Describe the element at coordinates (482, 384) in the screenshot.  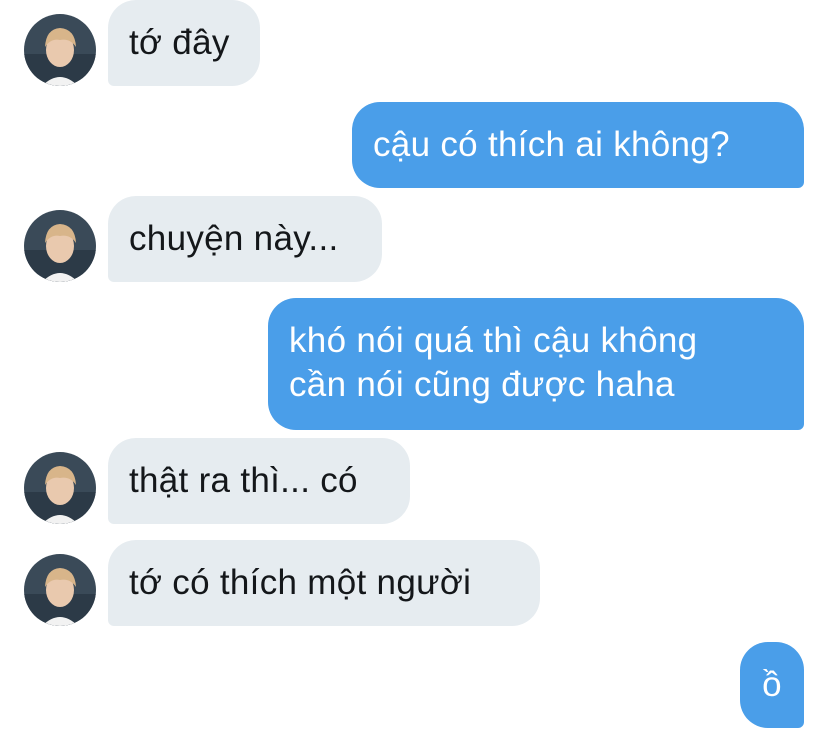
I see `message-text-line: cần nói cũng được haha` at that location.